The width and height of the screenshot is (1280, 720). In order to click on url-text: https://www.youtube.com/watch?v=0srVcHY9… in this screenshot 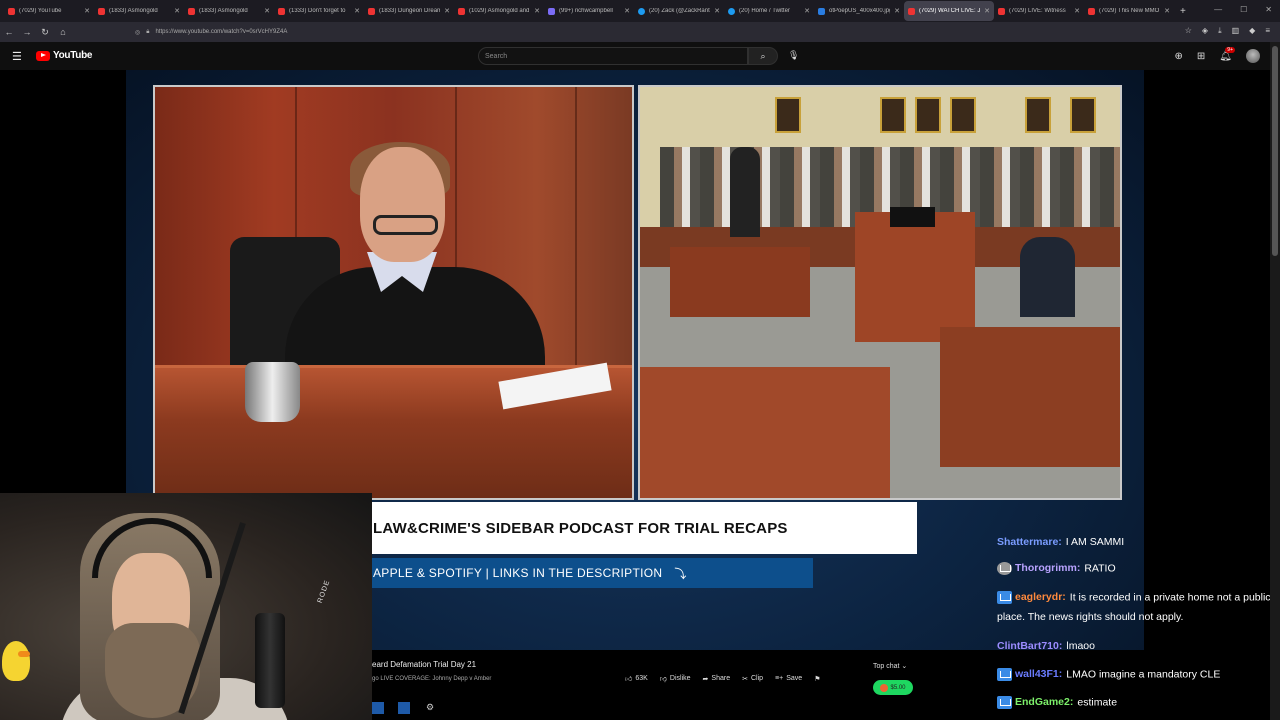, I will do `click(221, 32)`.